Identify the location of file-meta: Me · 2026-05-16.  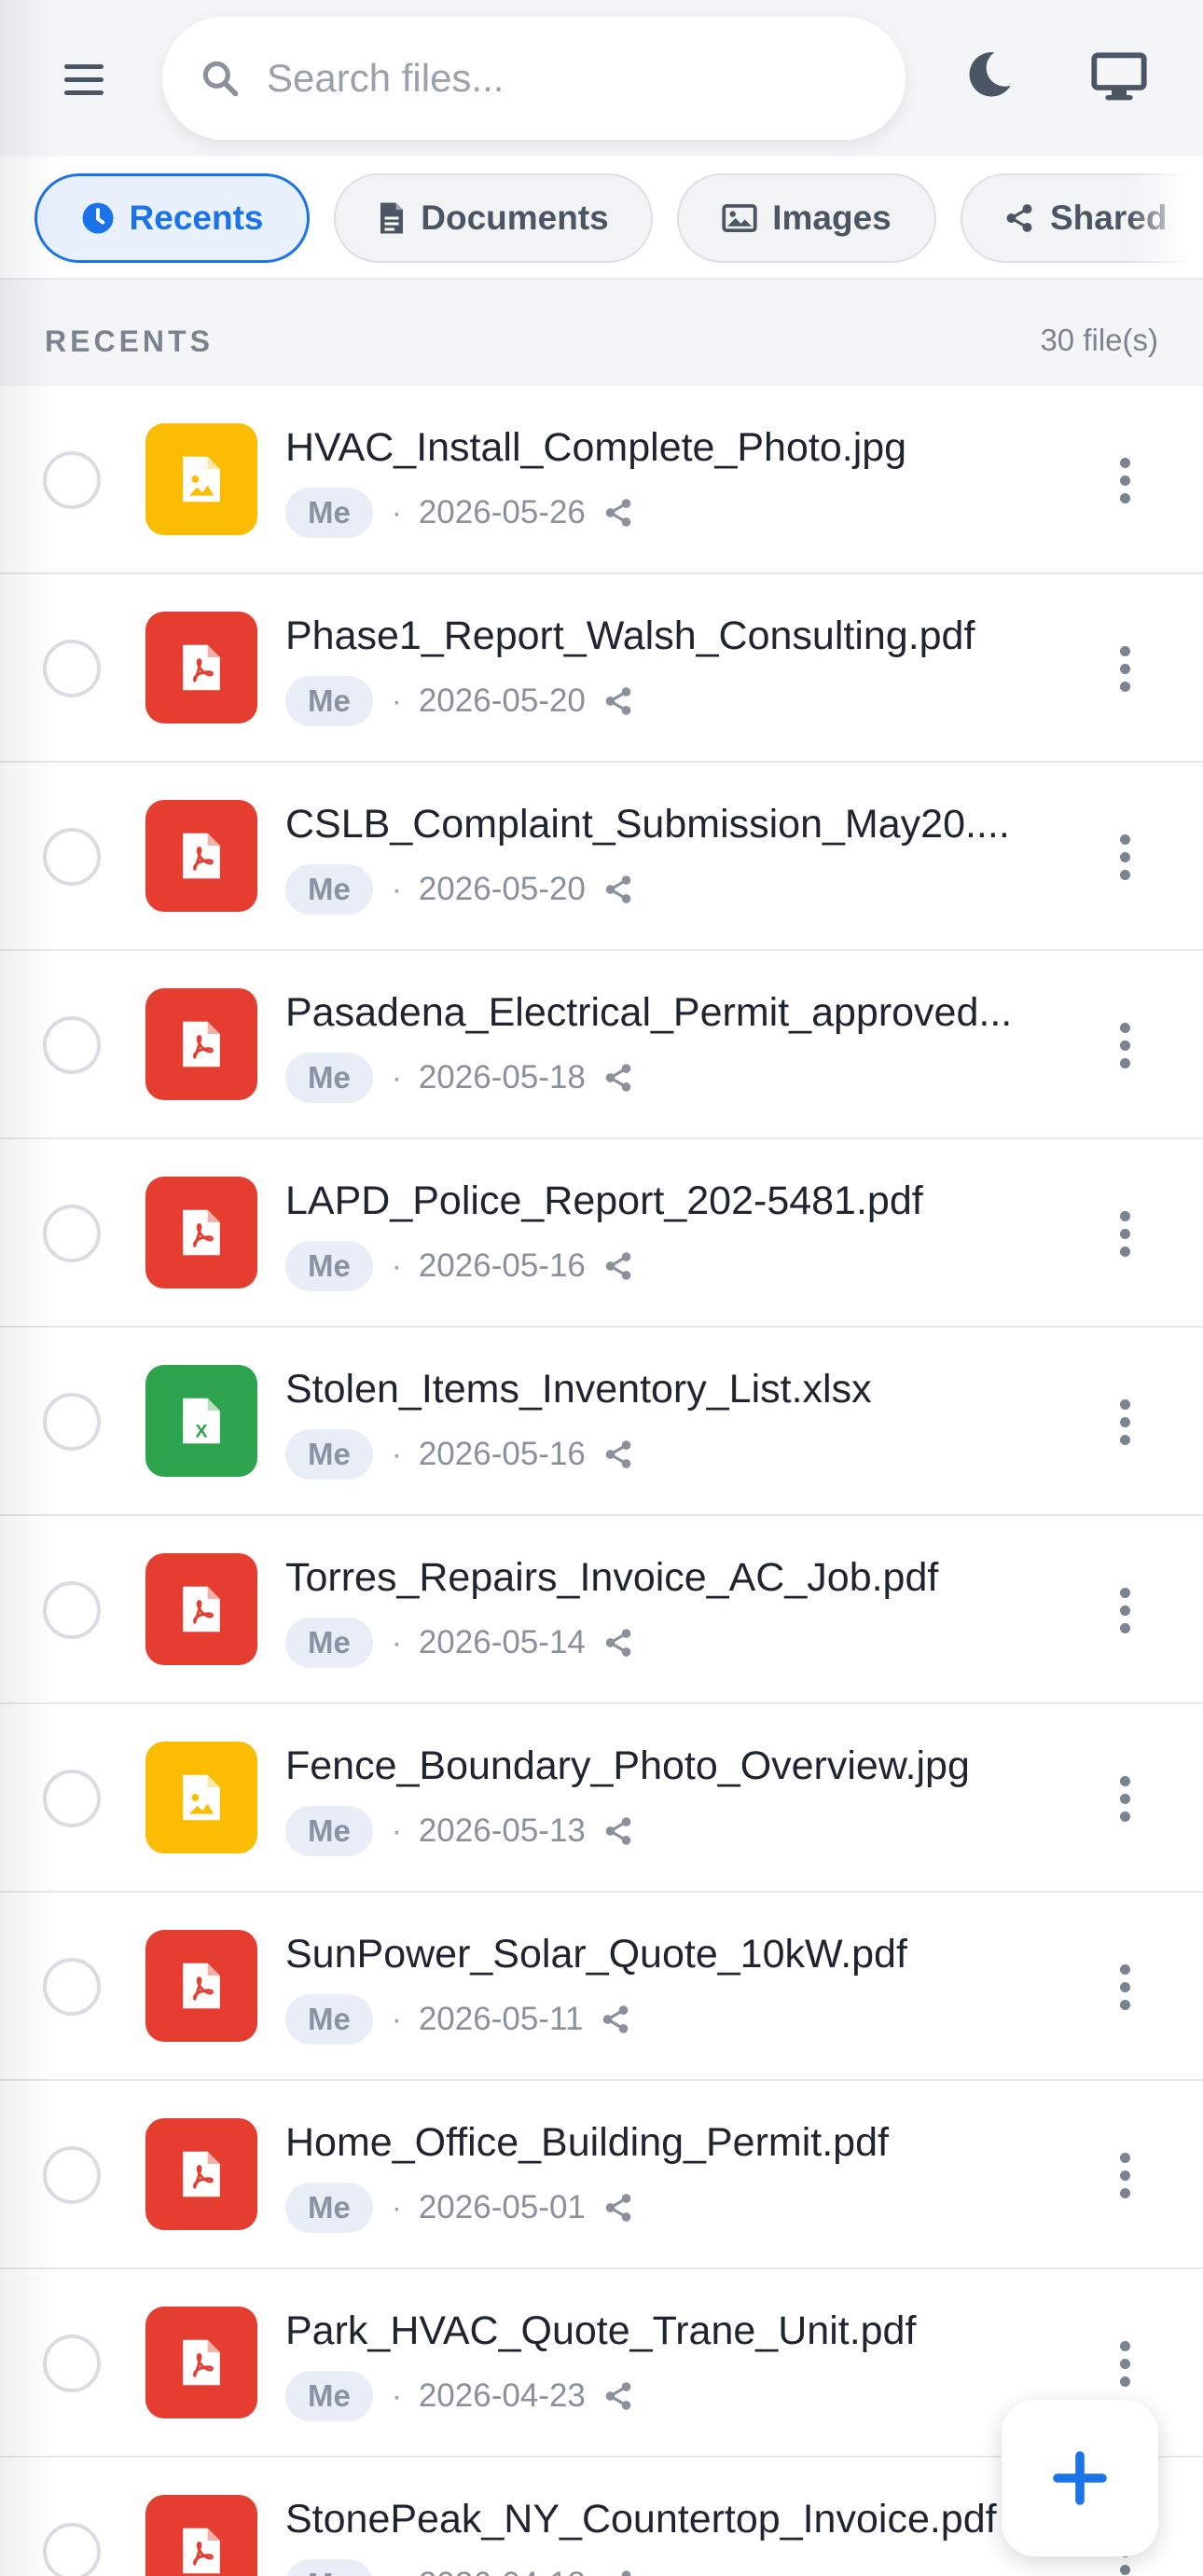
(460, 1454).